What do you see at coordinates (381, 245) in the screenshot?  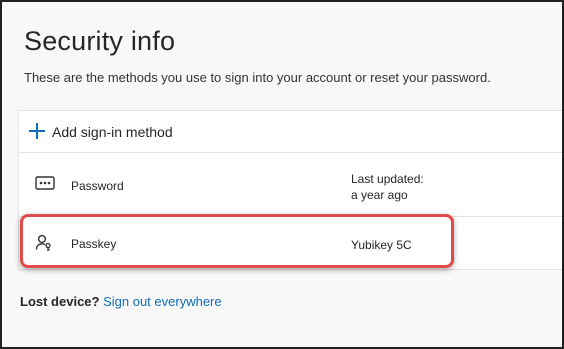 I see `passkey-device-name: Yubikey 5C` at bounding box center [381, 245].